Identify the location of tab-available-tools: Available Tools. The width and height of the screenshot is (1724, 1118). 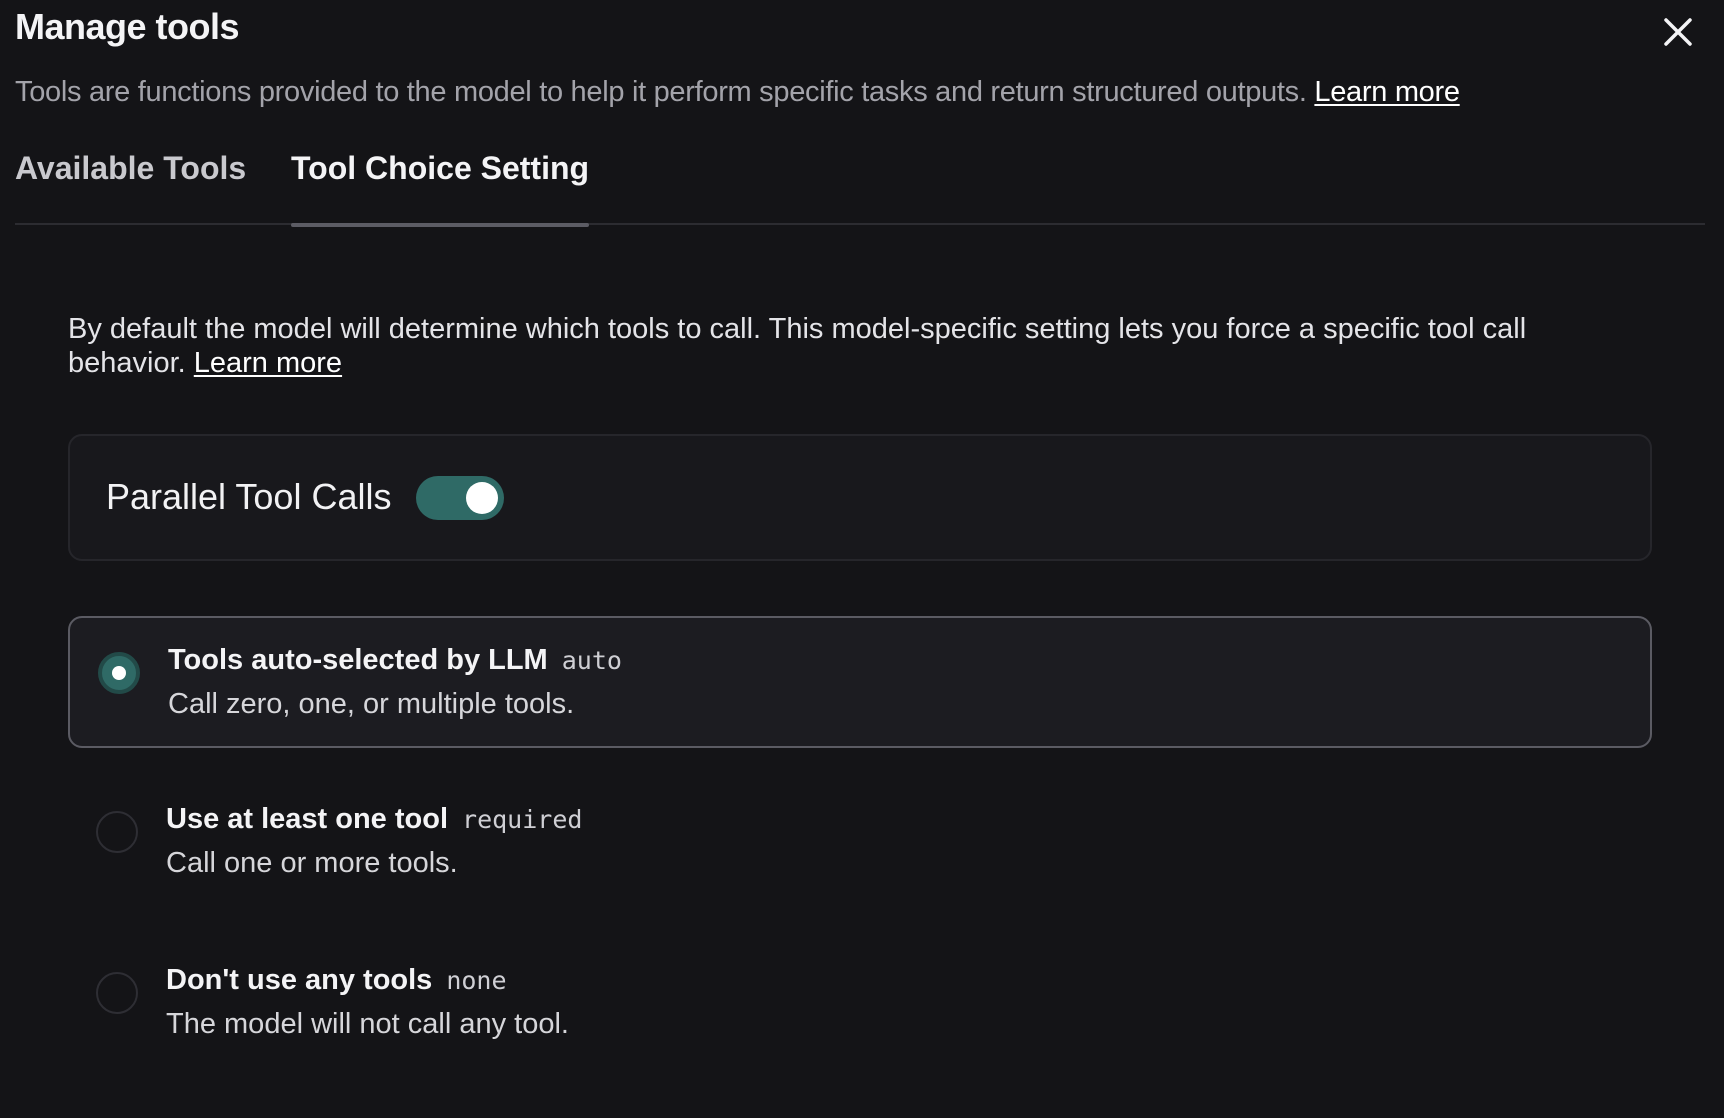
(130, 186).